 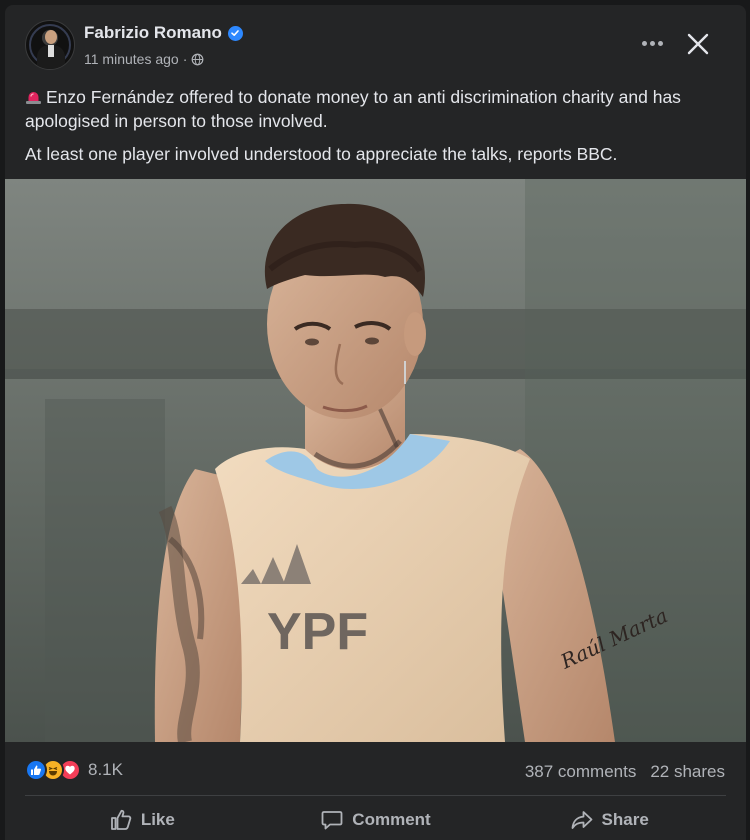 What do you see at coordinates (197, 59) in the screenshot?
I see `globe-icon` at bounding box center [197, 59].